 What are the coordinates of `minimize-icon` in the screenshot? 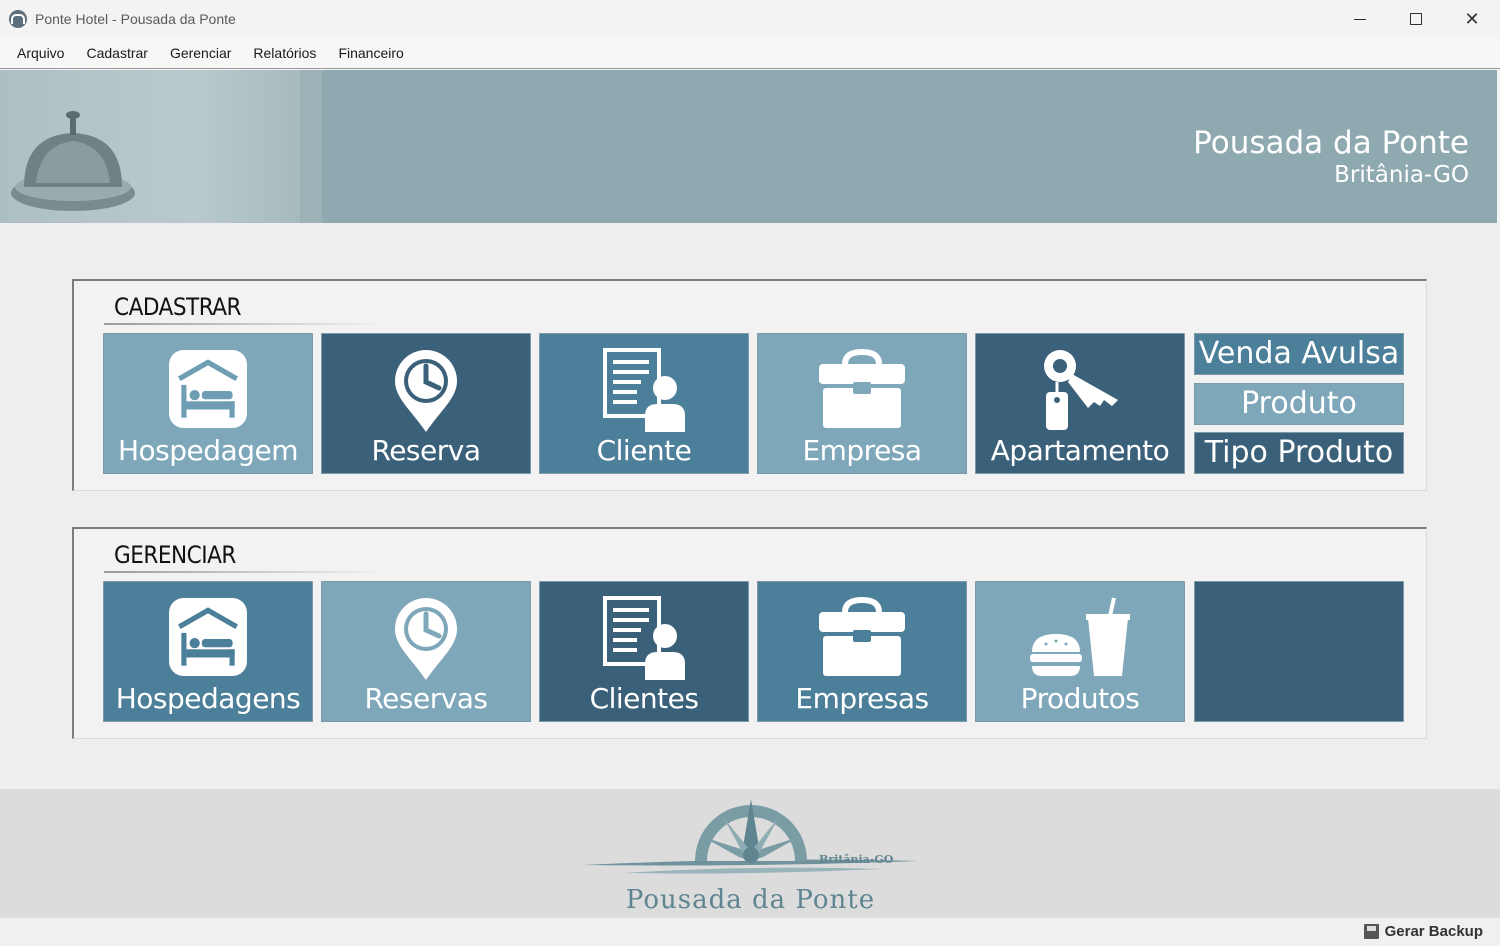 It's located at (1360, 19).